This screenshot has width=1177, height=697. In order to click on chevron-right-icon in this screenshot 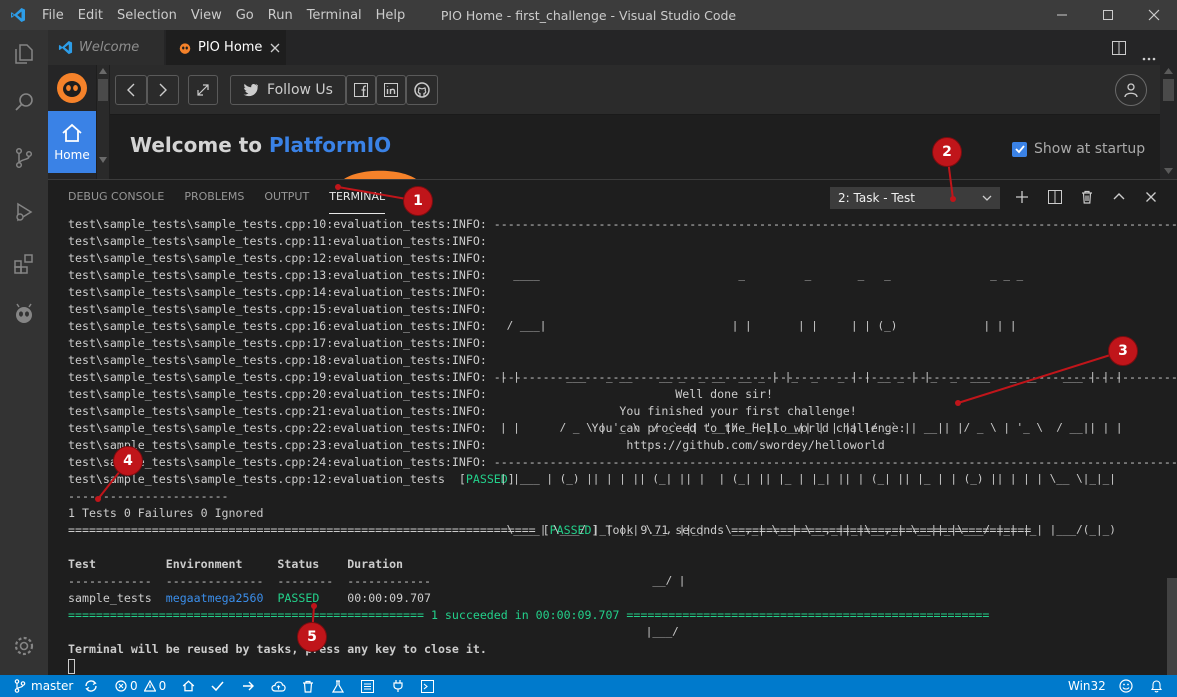, I will do `click(163, 90)`.